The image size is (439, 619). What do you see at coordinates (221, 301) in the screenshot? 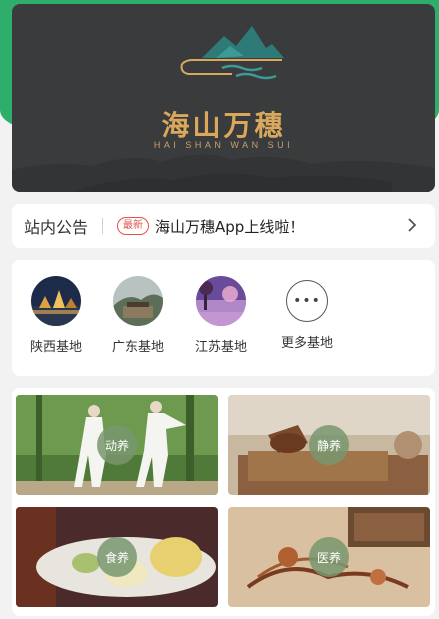
I see `jiangsu-photo-icon` at bounding box center [221, 301].